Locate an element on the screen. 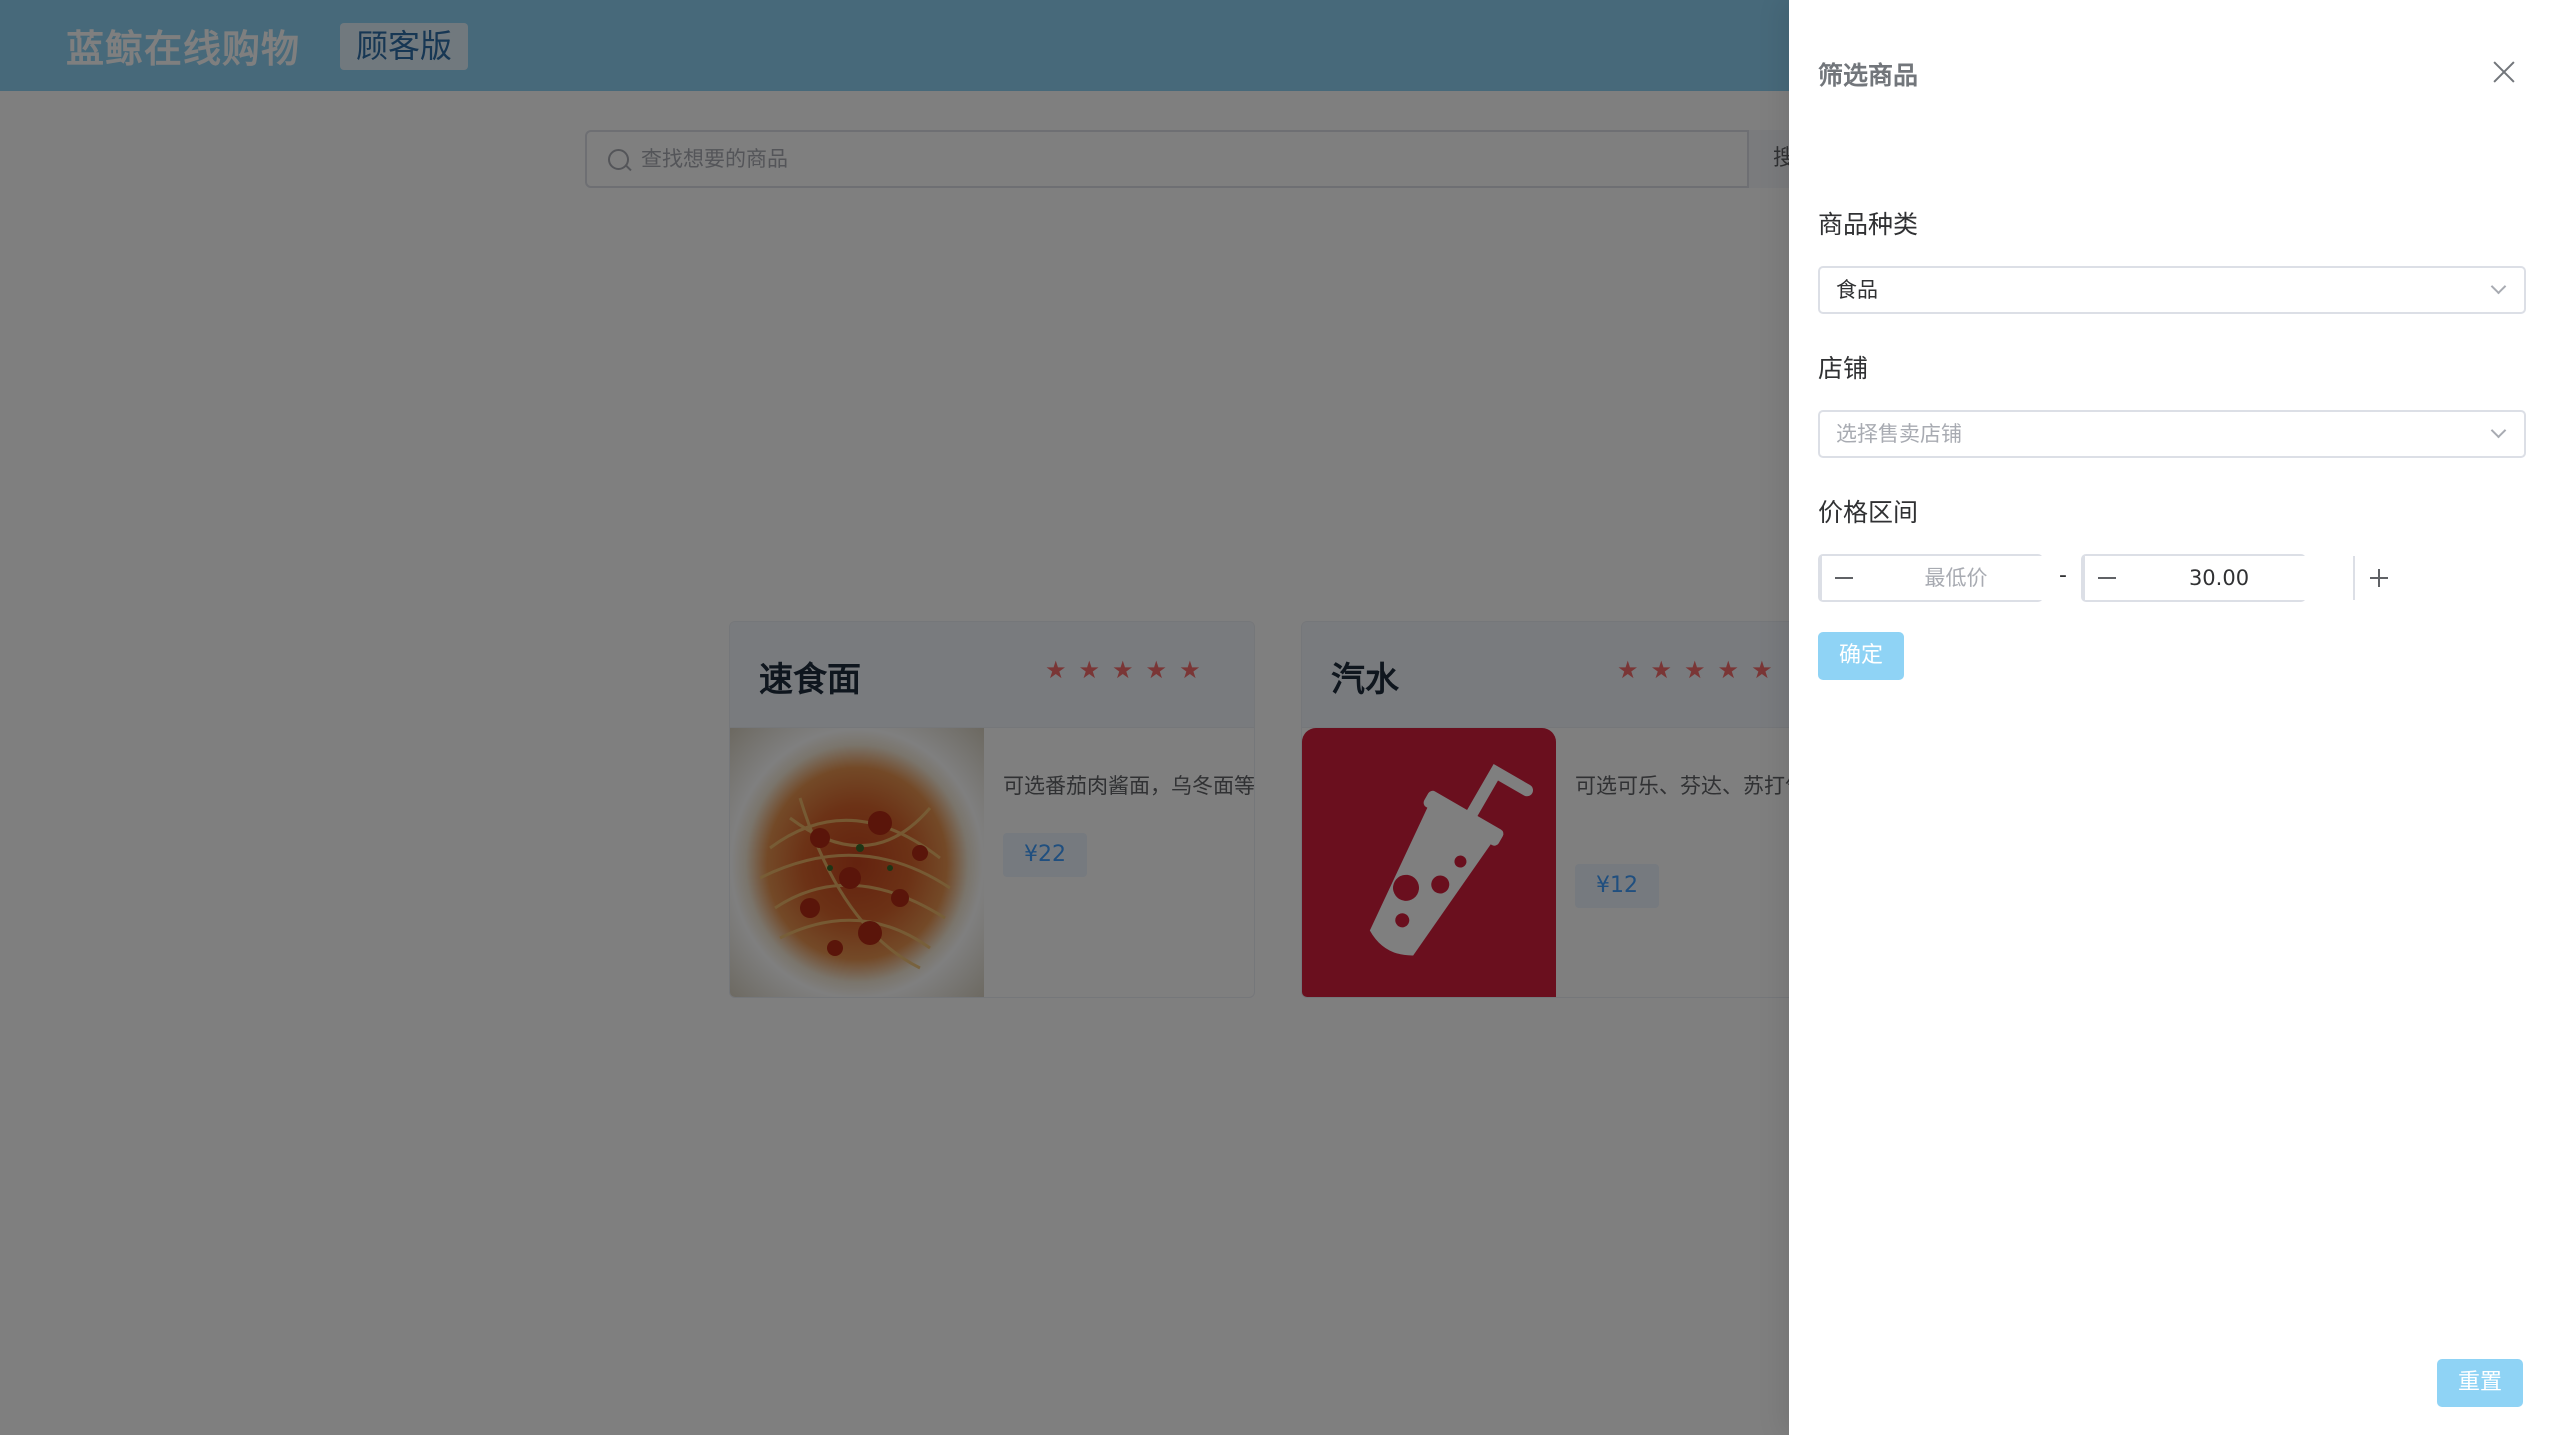 Image resolution: width=2554 pixels, height=1435 pixels. max-price-increase-button is located at coordinates (2370, 578).